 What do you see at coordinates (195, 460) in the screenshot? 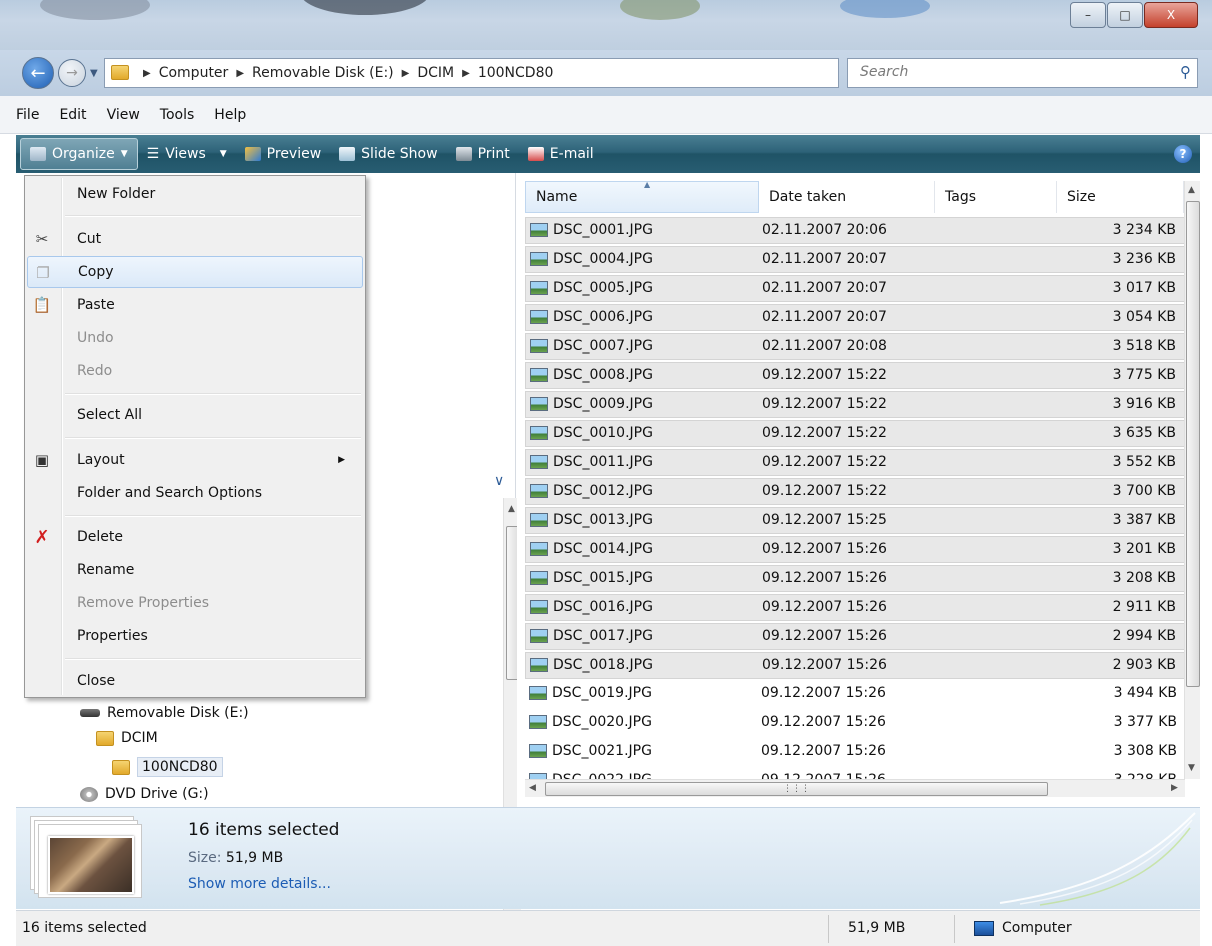
I see `menu-item-layout: ▣ Layout ▶` at bounding box center [195, 460].